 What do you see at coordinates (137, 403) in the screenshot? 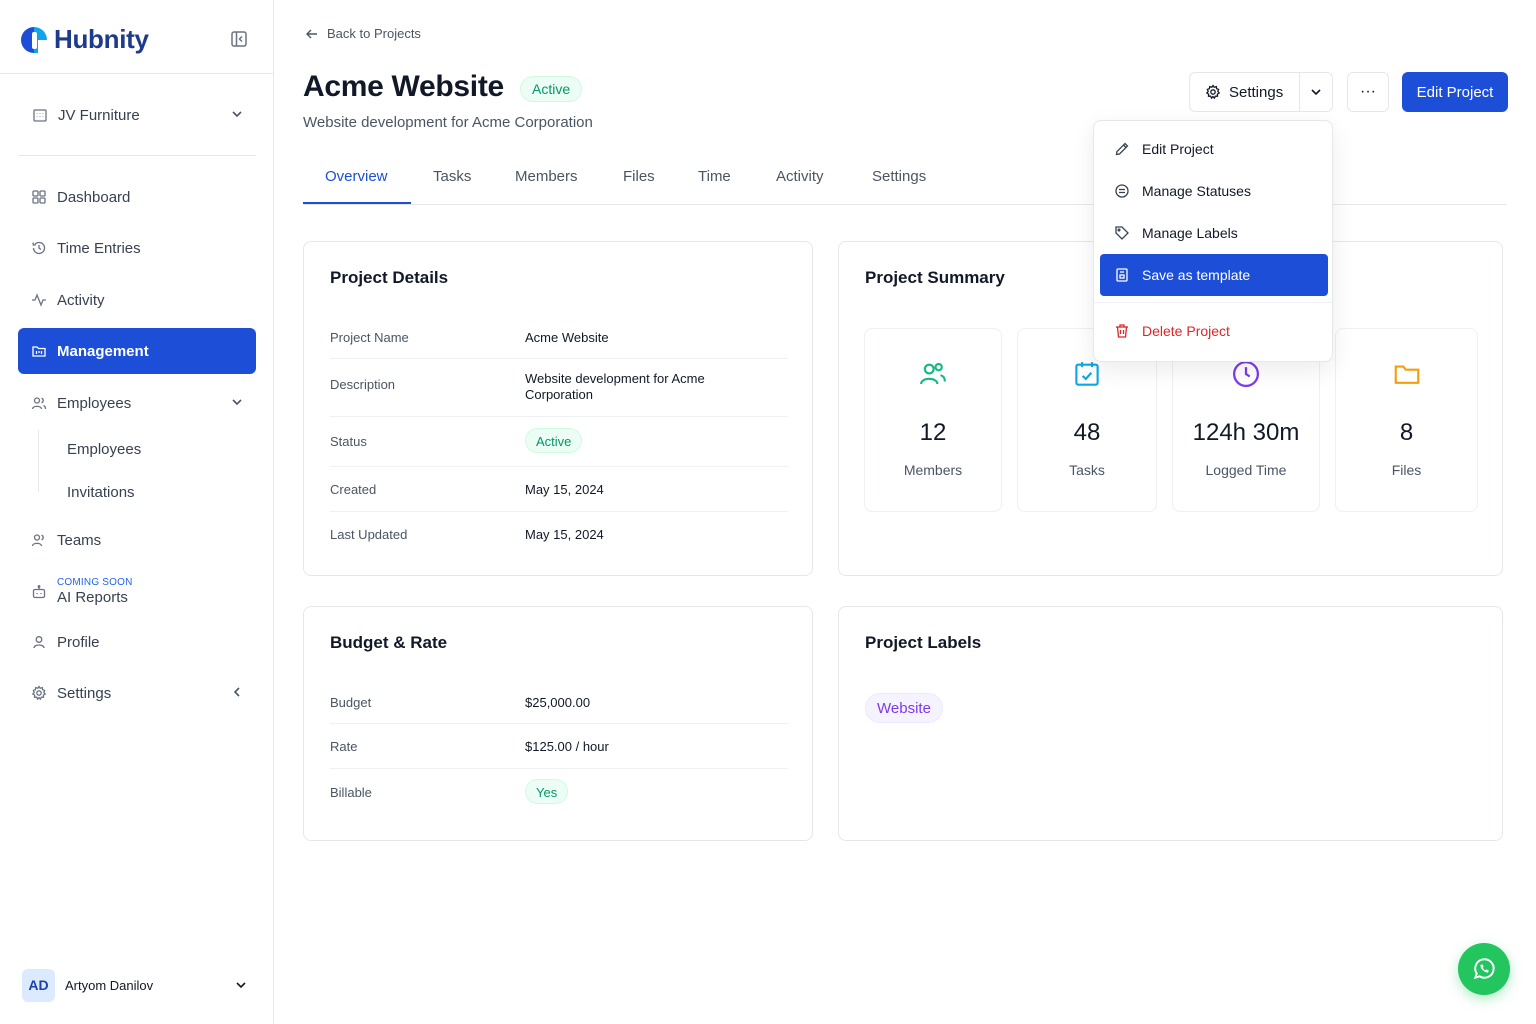
I see `sidebar-item-employees: Employees` at bounding box center [137, 403].